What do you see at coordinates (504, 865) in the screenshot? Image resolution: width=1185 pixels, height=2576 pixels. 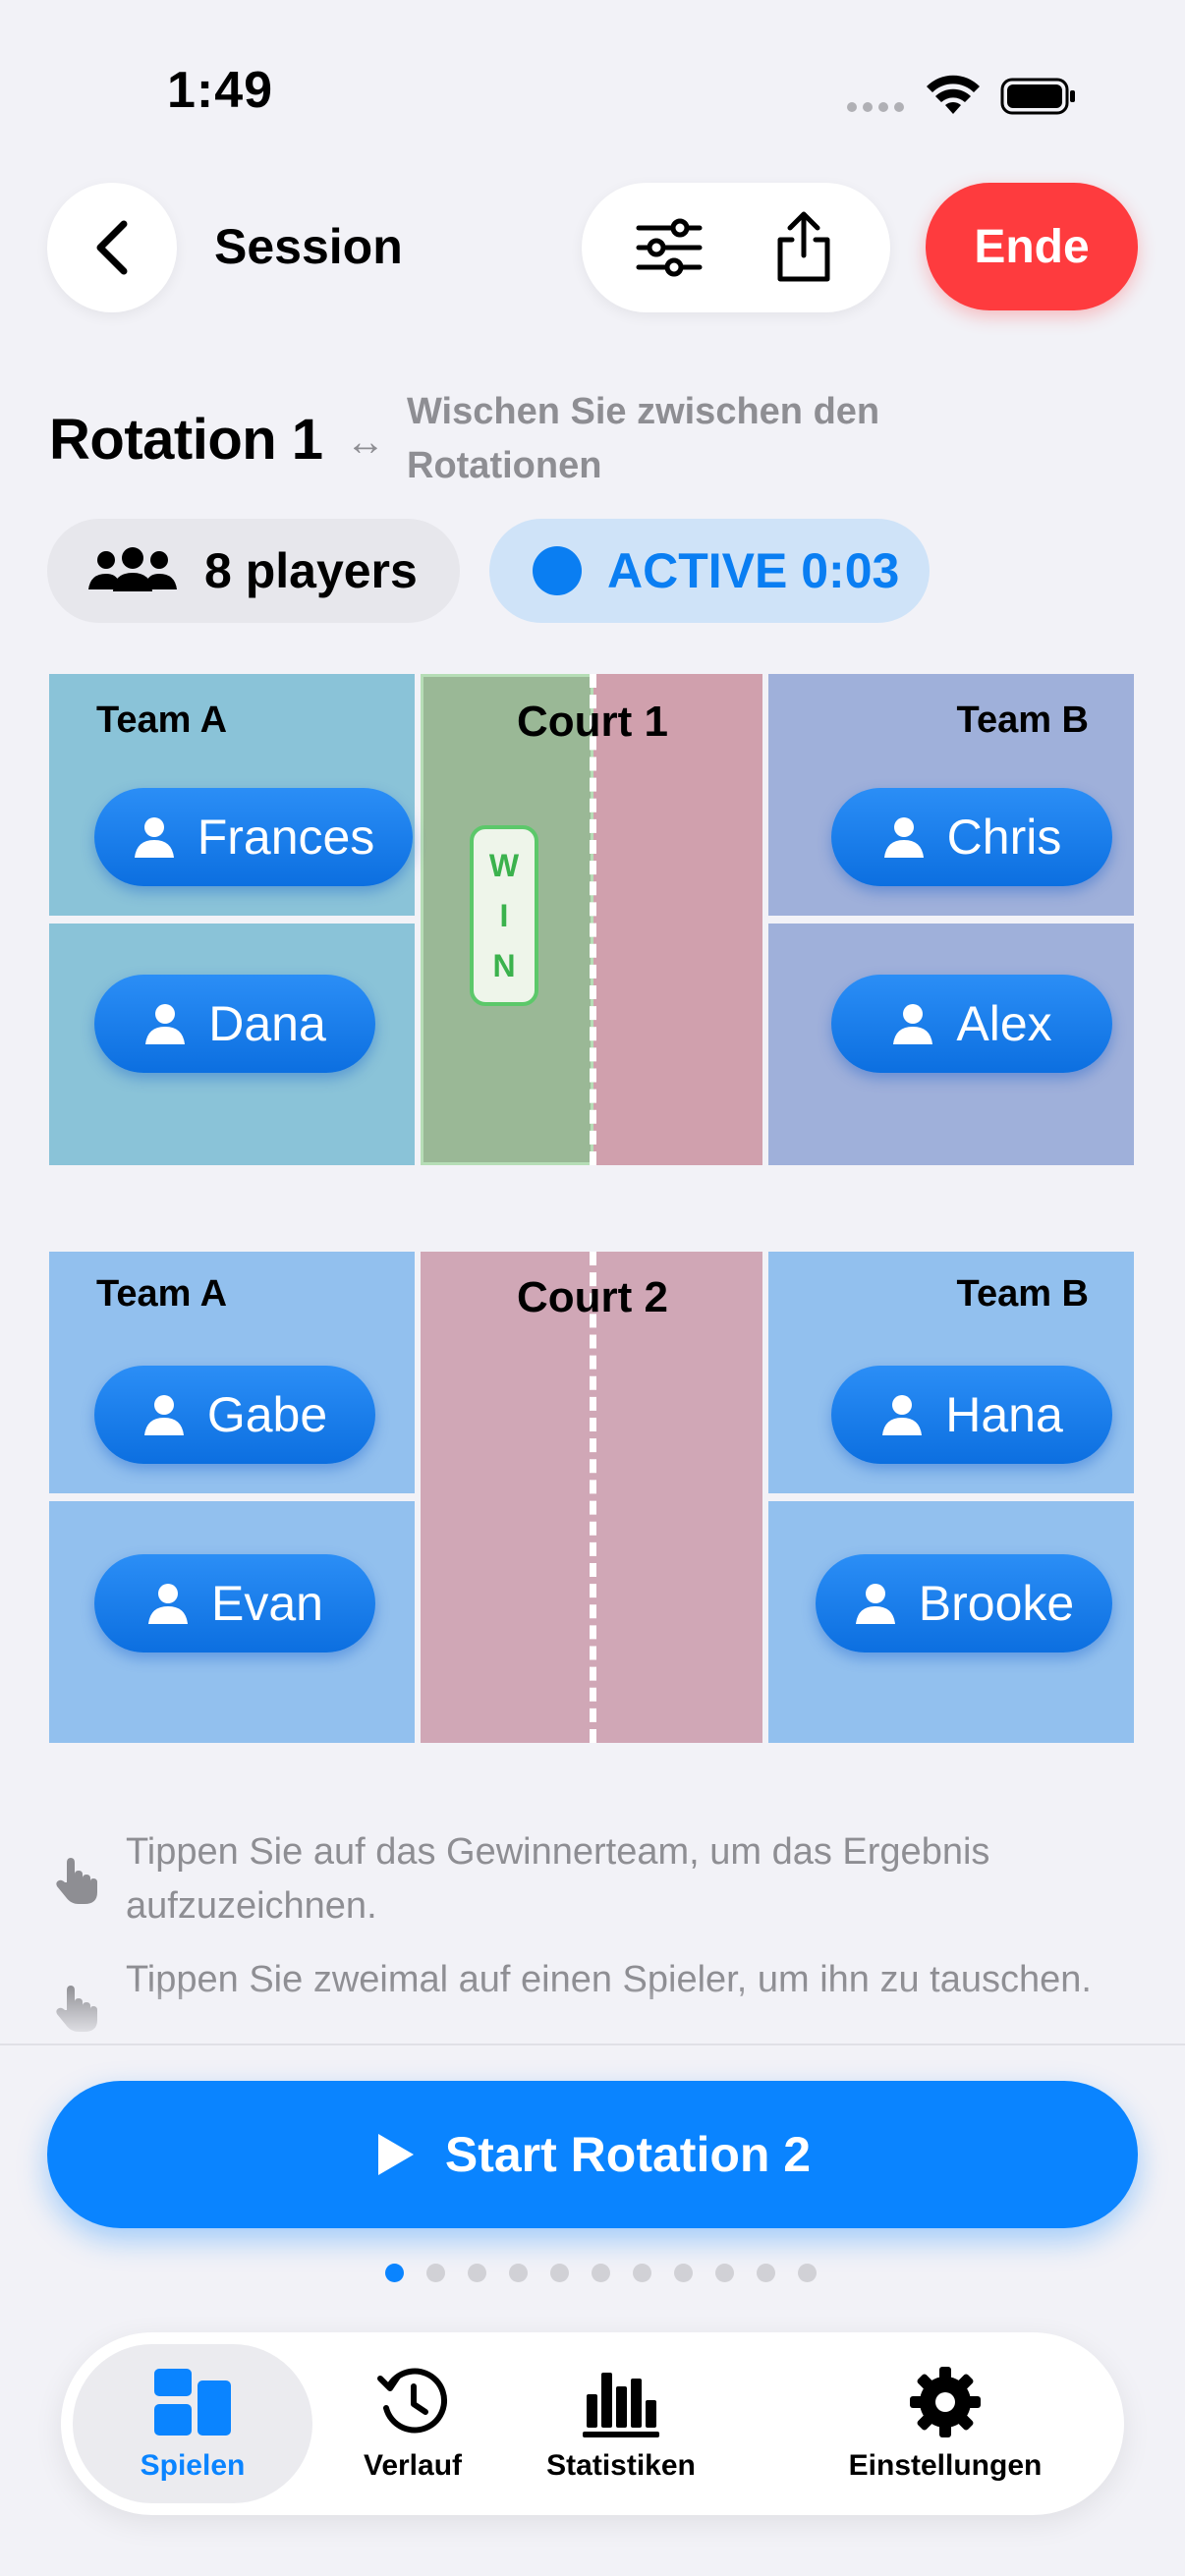 I see `win-letter: W` at bounding box center [504, 865].